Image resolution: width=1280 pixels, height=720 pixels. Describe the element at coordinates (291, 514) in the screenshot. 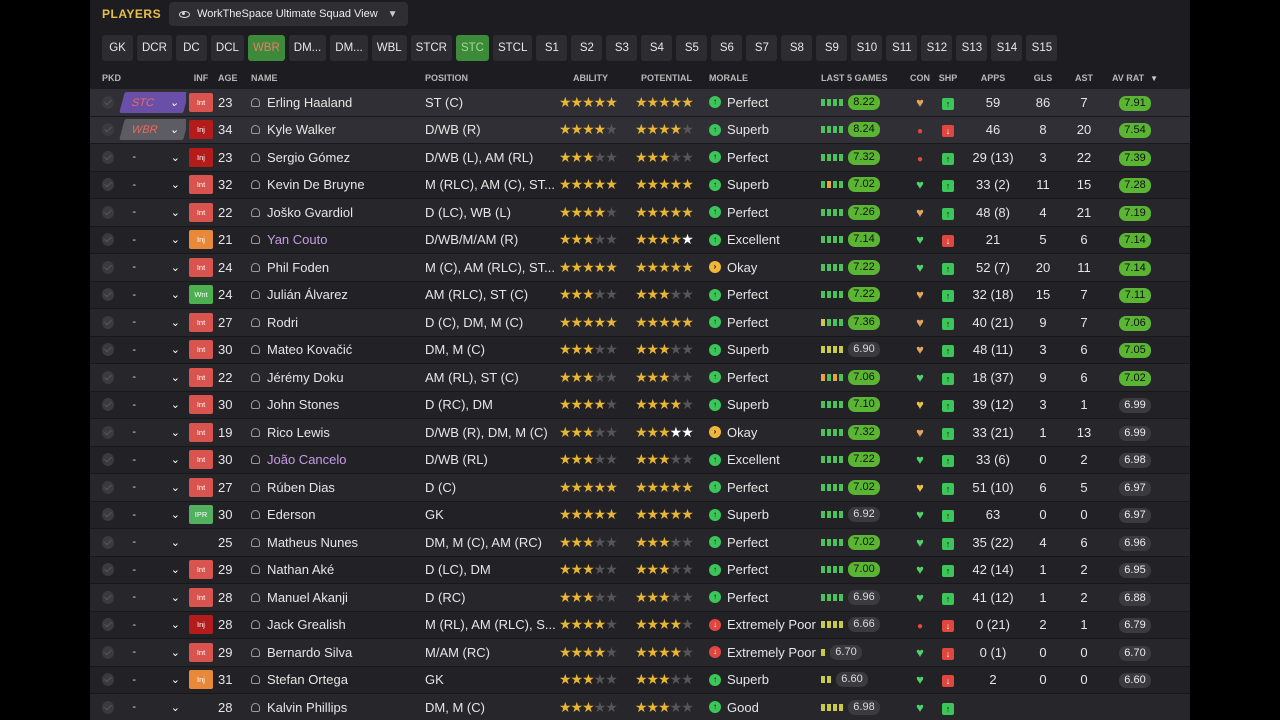

I see `player-name: Ederson` at that location.